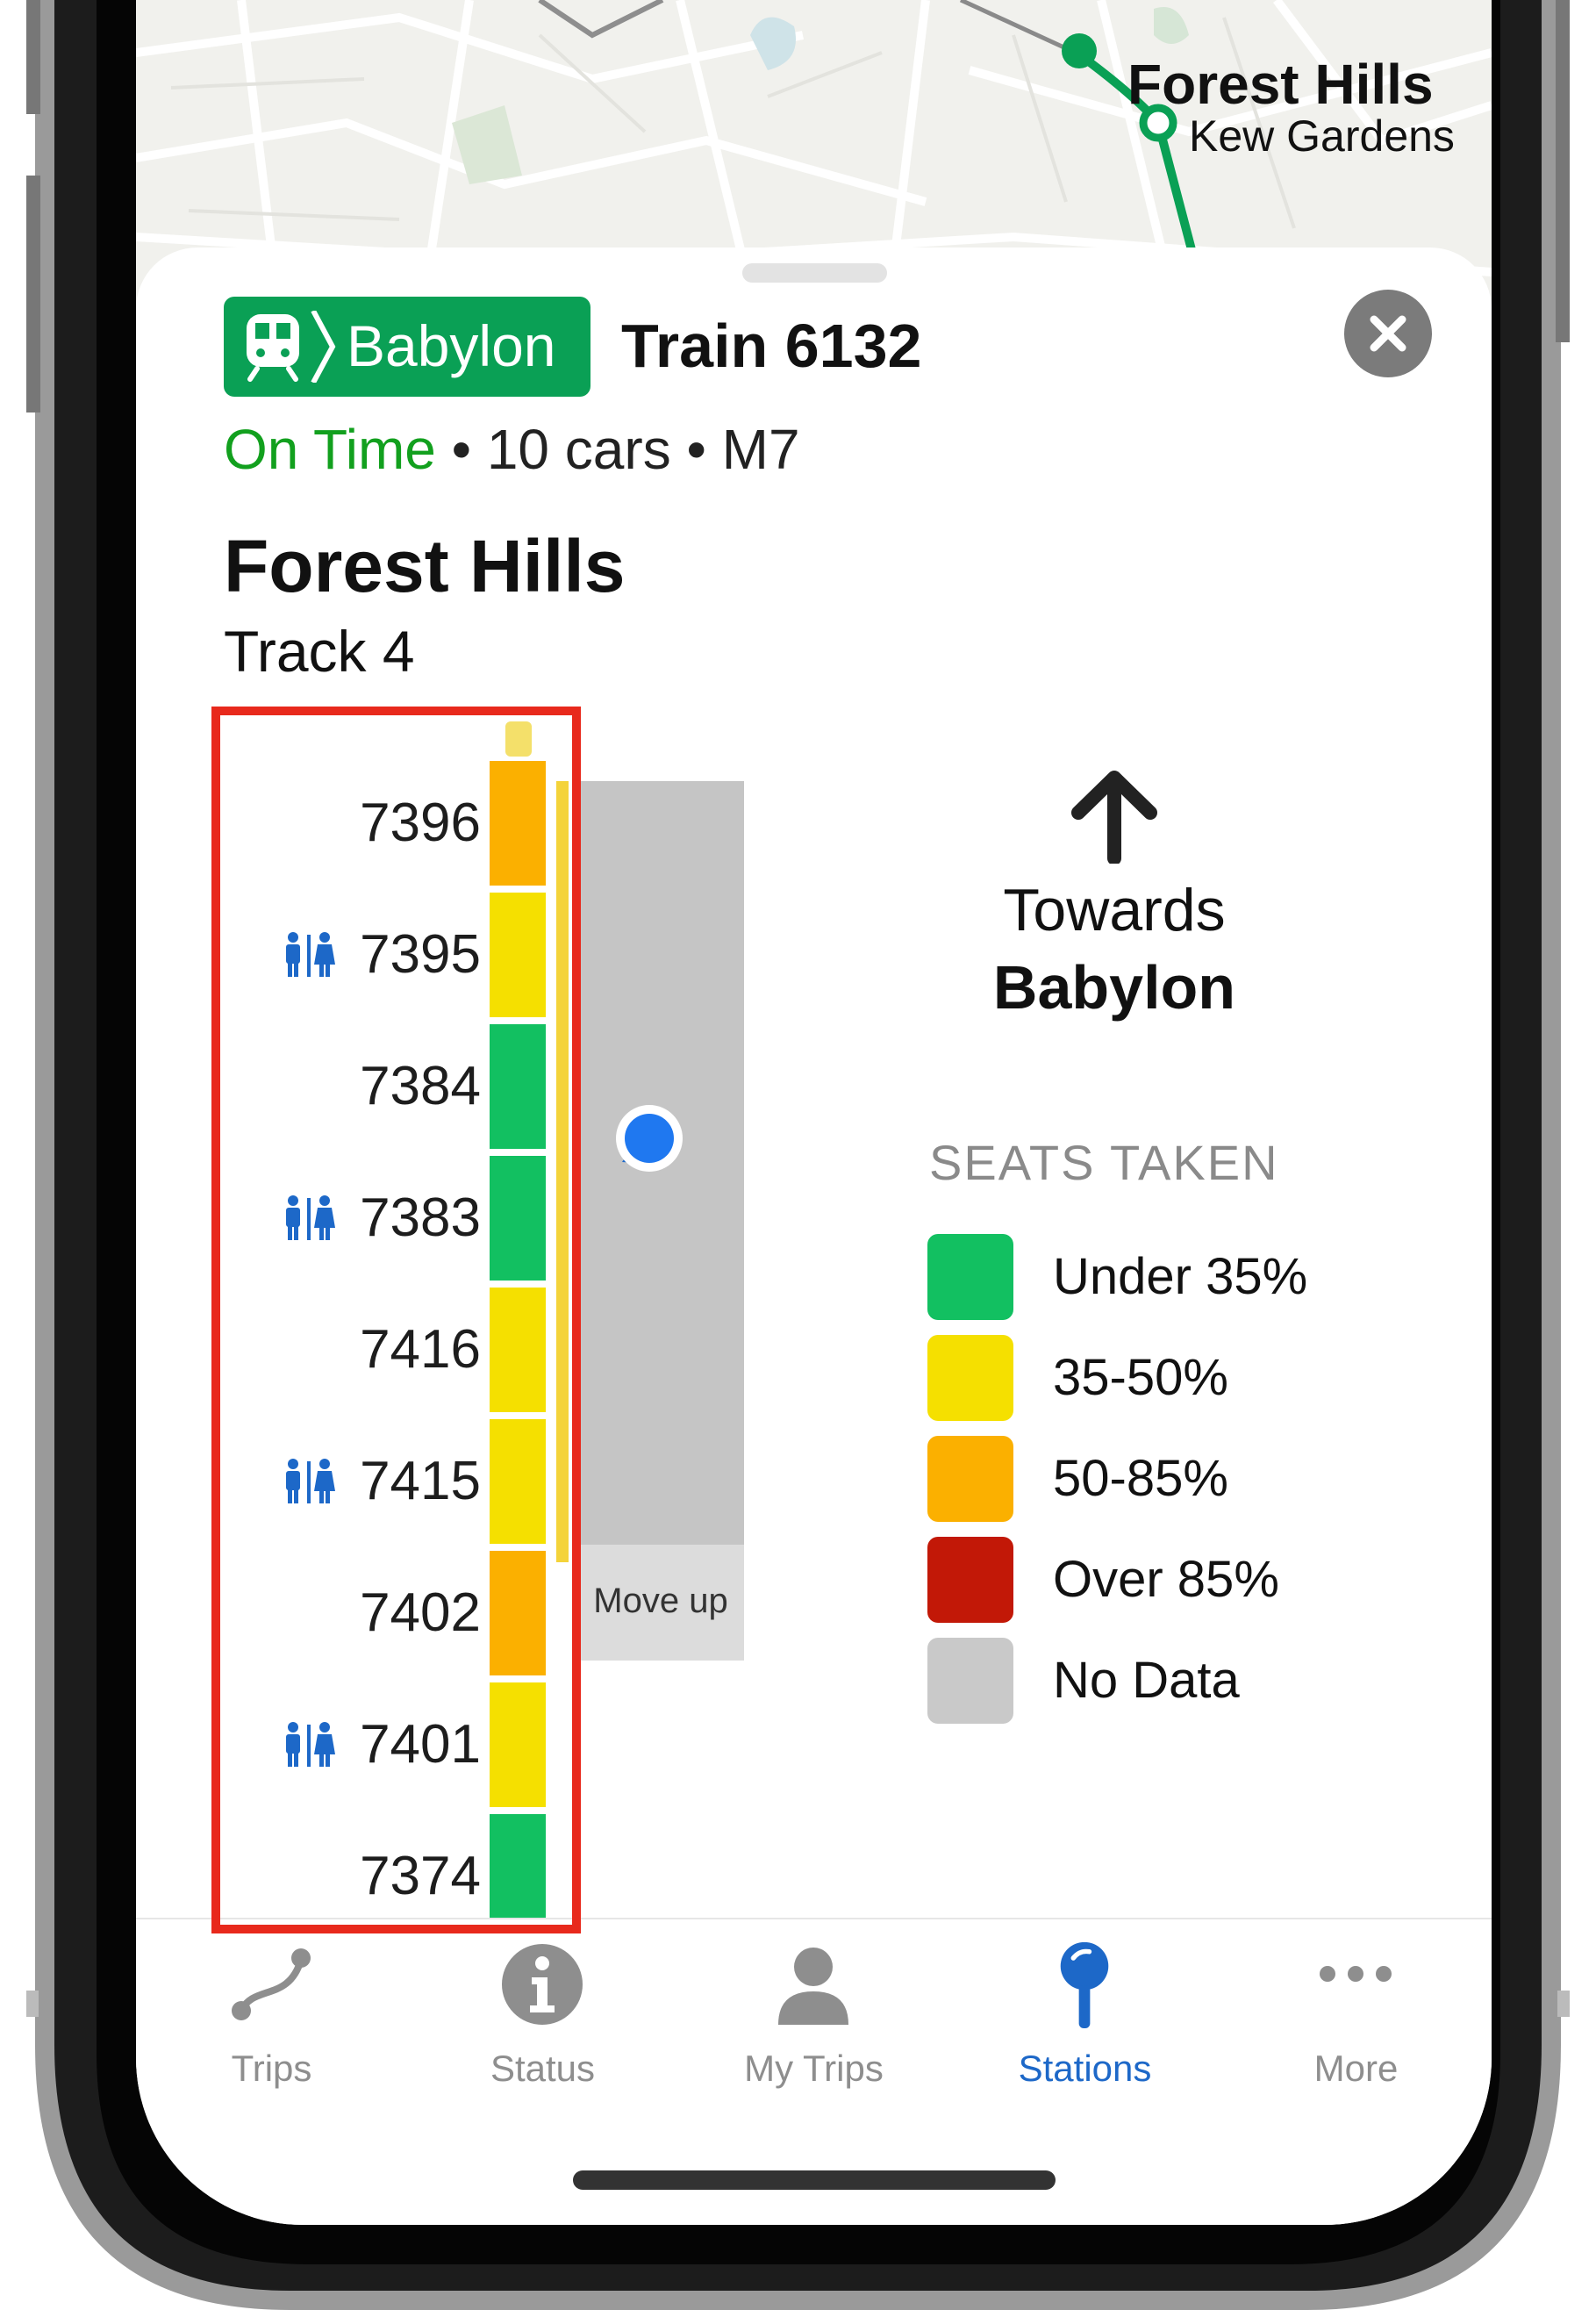  Describe the element at coordinates (1322, 136) in the screenshot. I see `map-station-label-secondary: Kew Gardens` at that location.